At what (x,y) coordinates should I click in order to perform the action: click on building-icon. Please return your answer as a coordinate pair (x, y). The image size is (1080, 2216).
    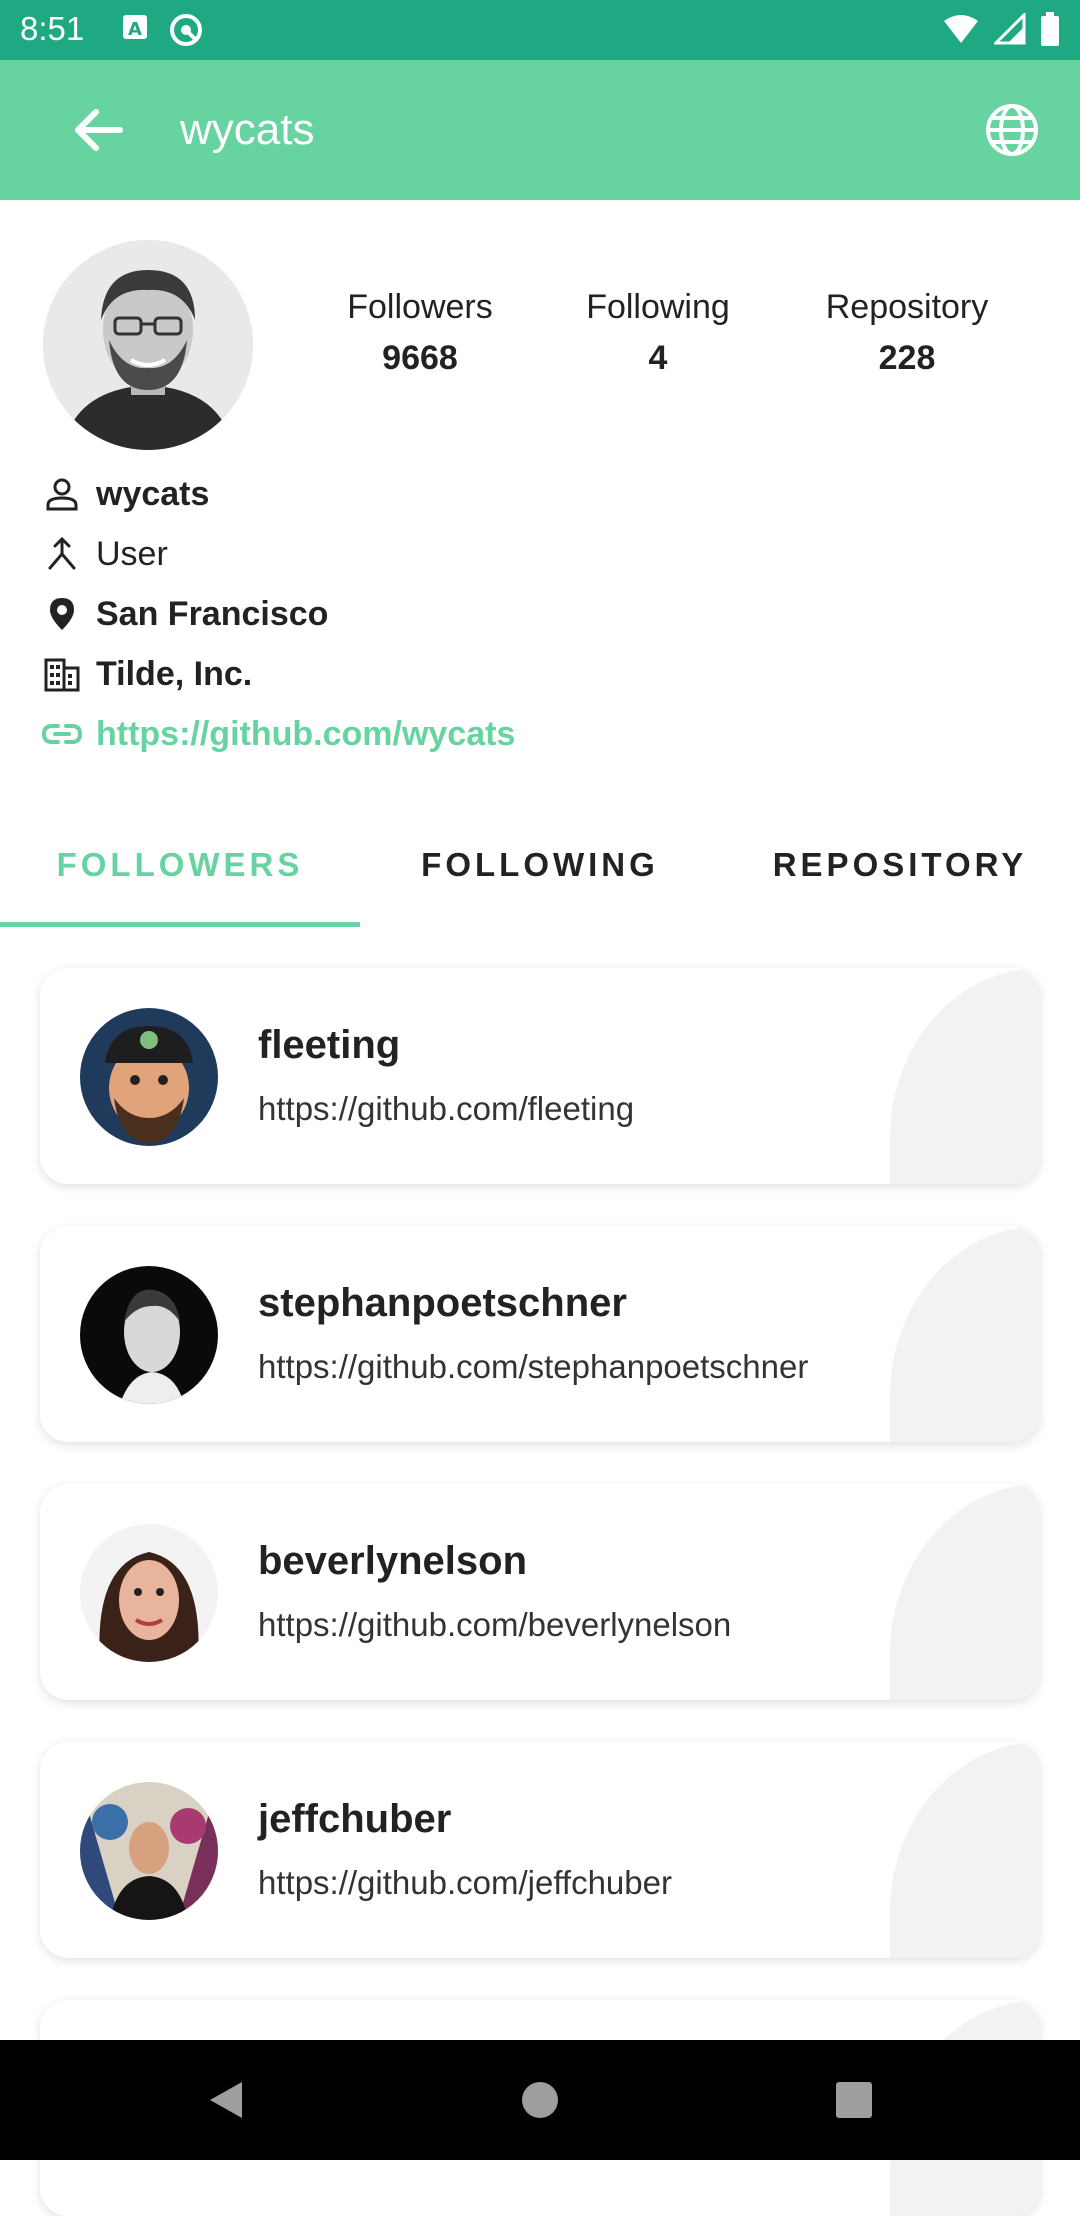
    Looking at the image, I should click on (62, 674).